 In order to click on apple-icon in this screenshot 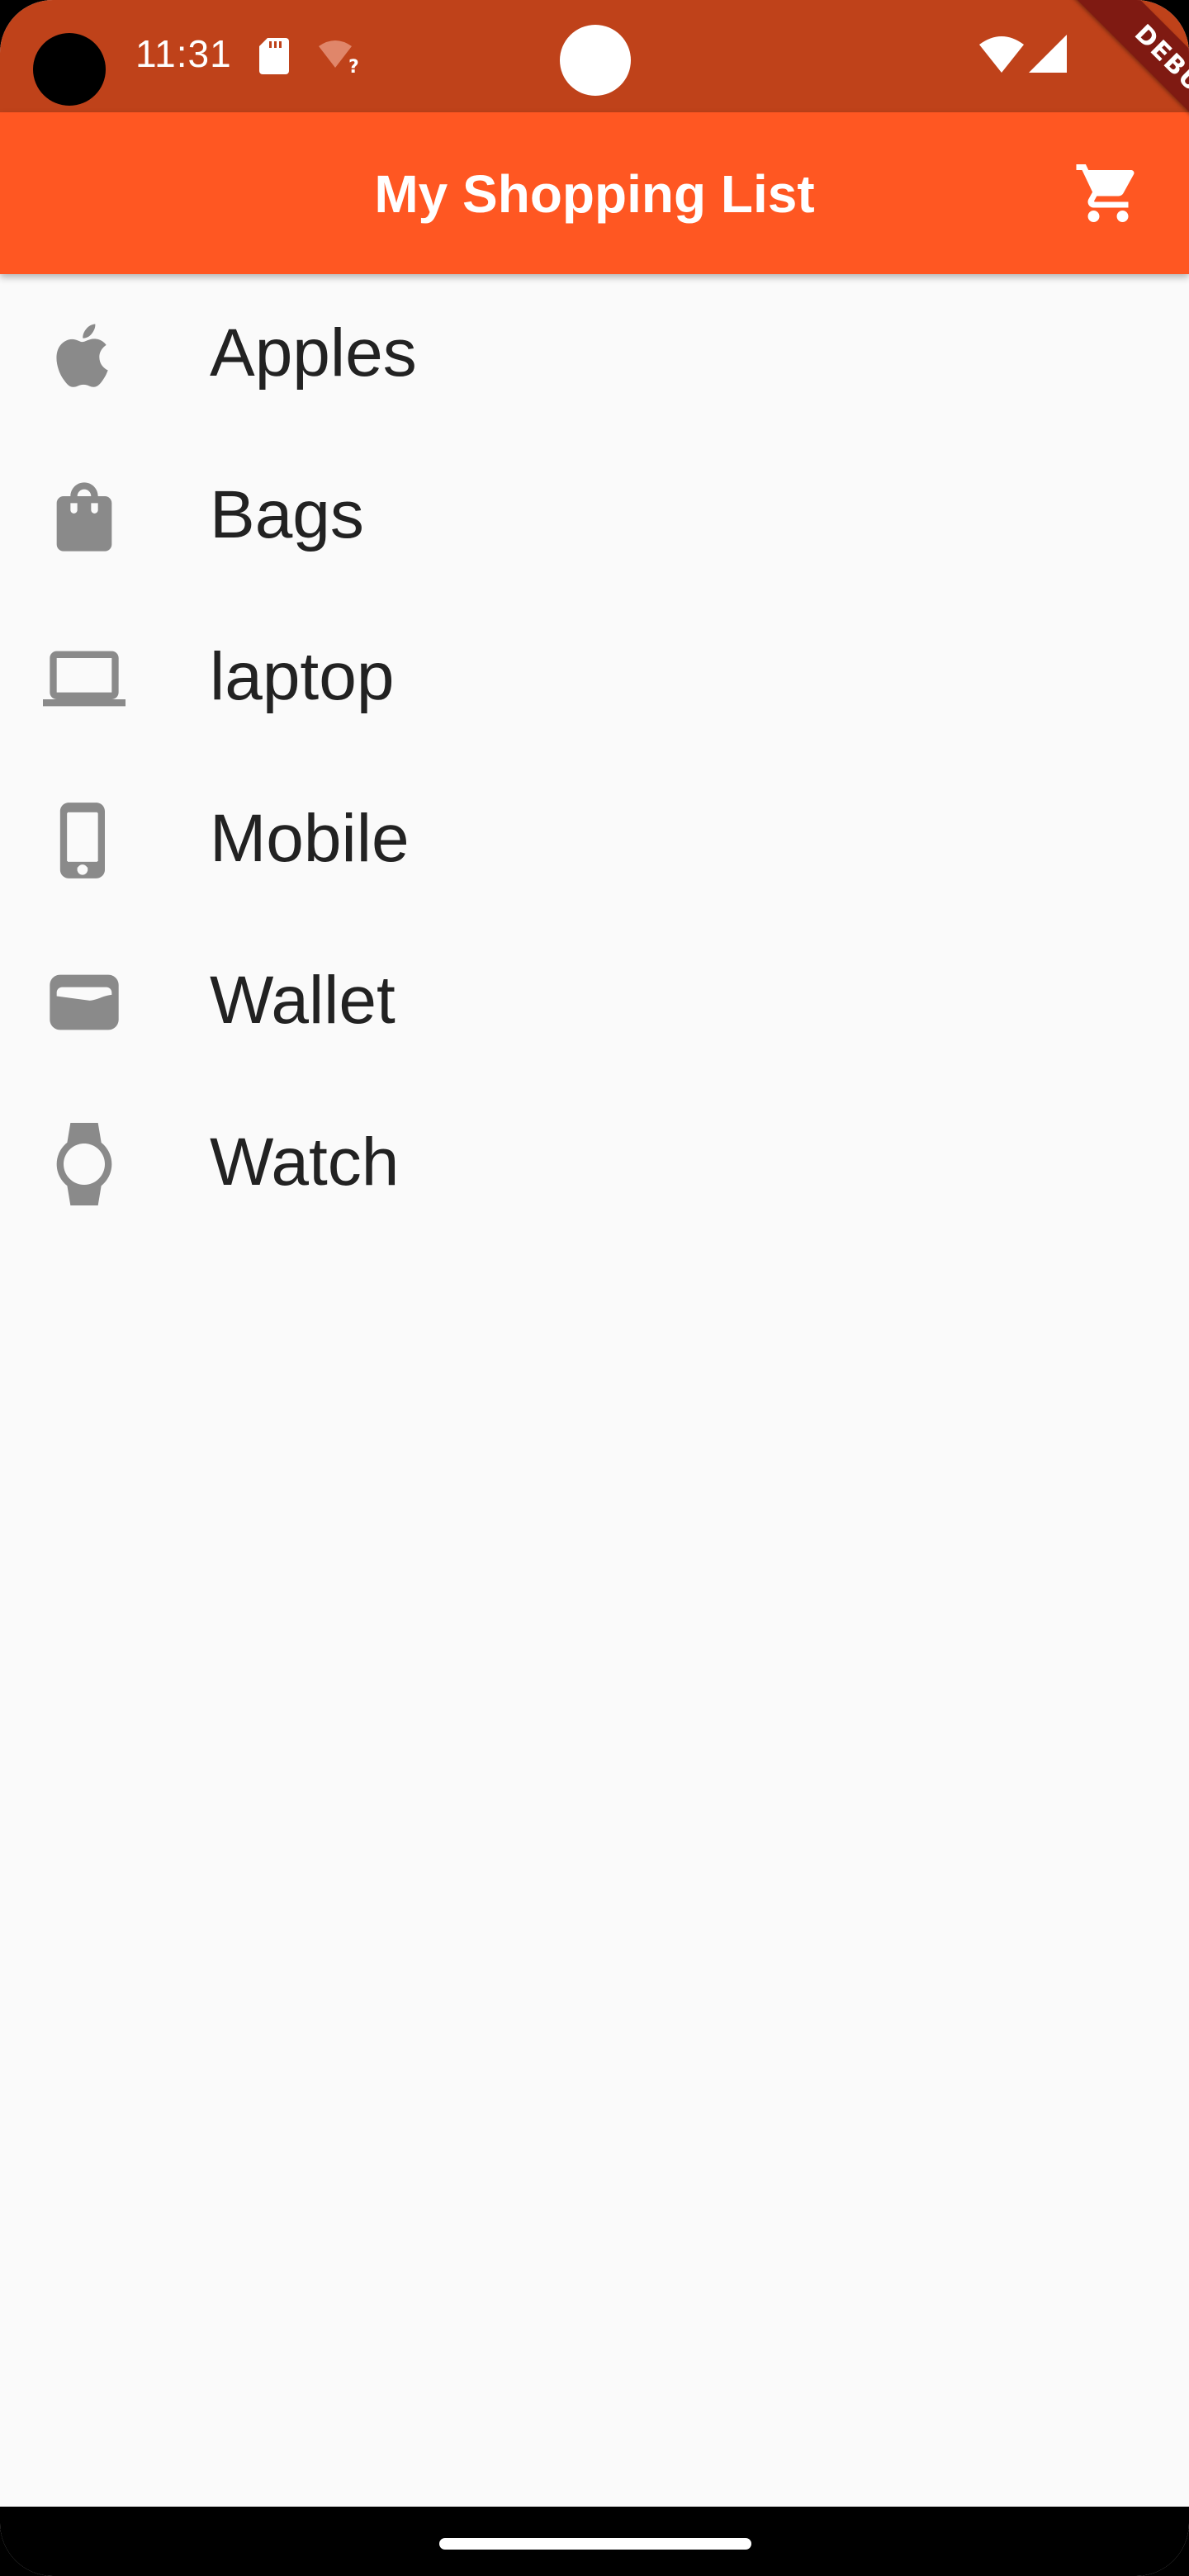, I will do `click(84, 355)`.